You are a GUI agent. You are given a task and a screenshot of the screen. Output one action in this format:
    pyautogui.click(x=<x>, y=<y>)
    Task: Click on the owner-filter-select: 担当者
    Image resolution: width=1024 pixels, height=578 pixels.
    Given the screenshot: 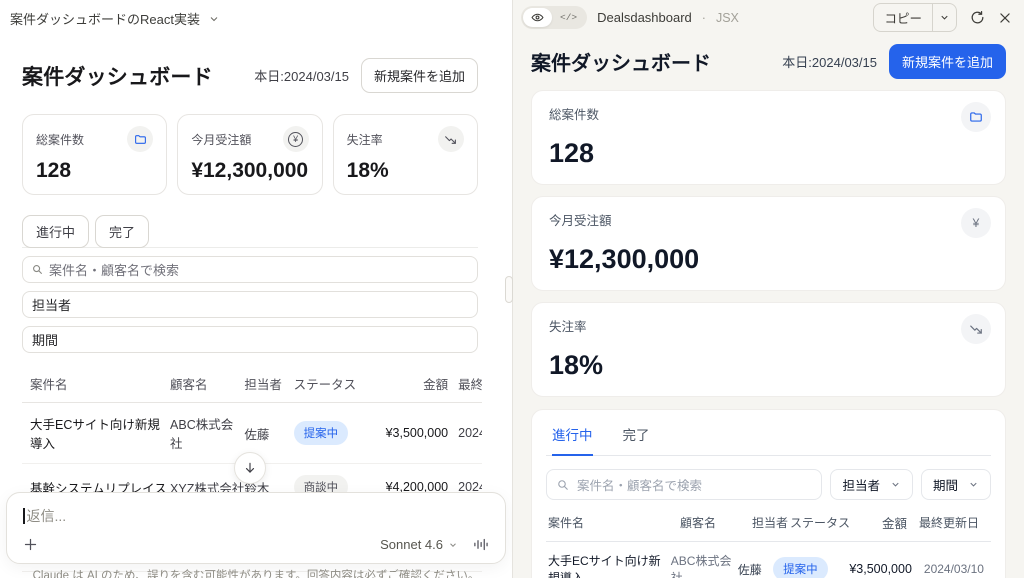 What is the action you would take?
    pyautogui.click(x=871, y=484)
    